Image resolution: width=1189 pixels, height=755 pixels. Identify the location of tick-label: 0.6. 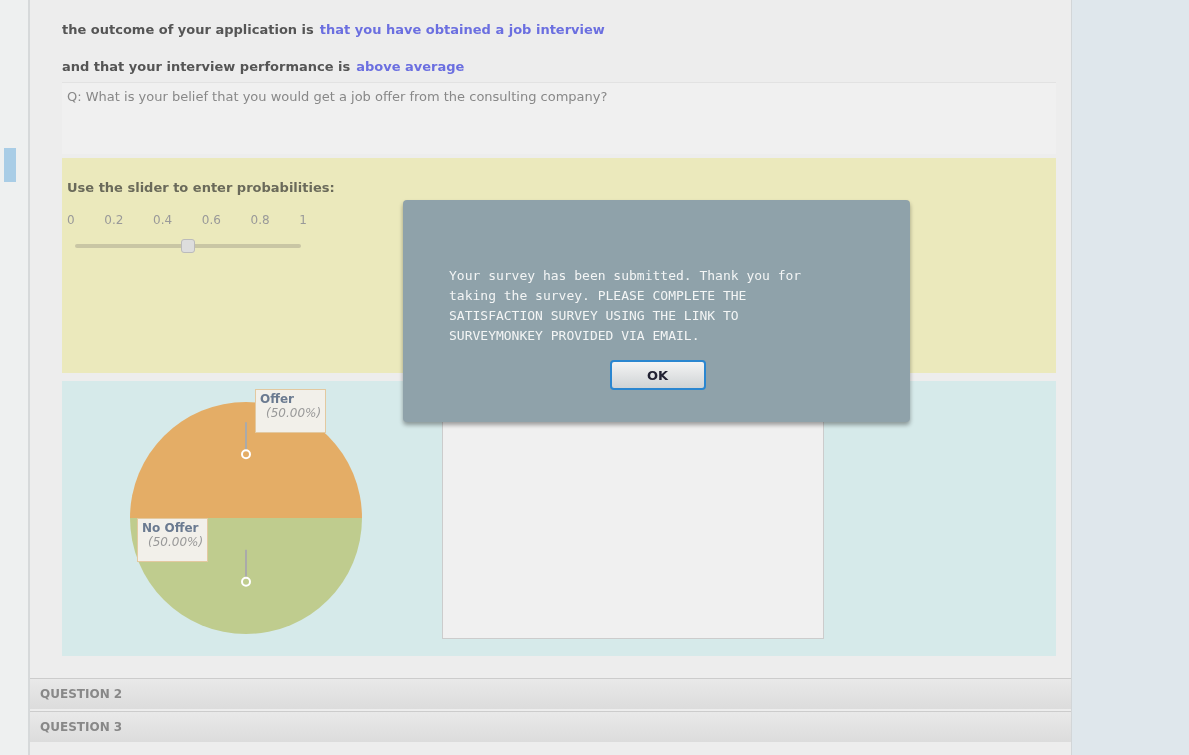
(211, 220).